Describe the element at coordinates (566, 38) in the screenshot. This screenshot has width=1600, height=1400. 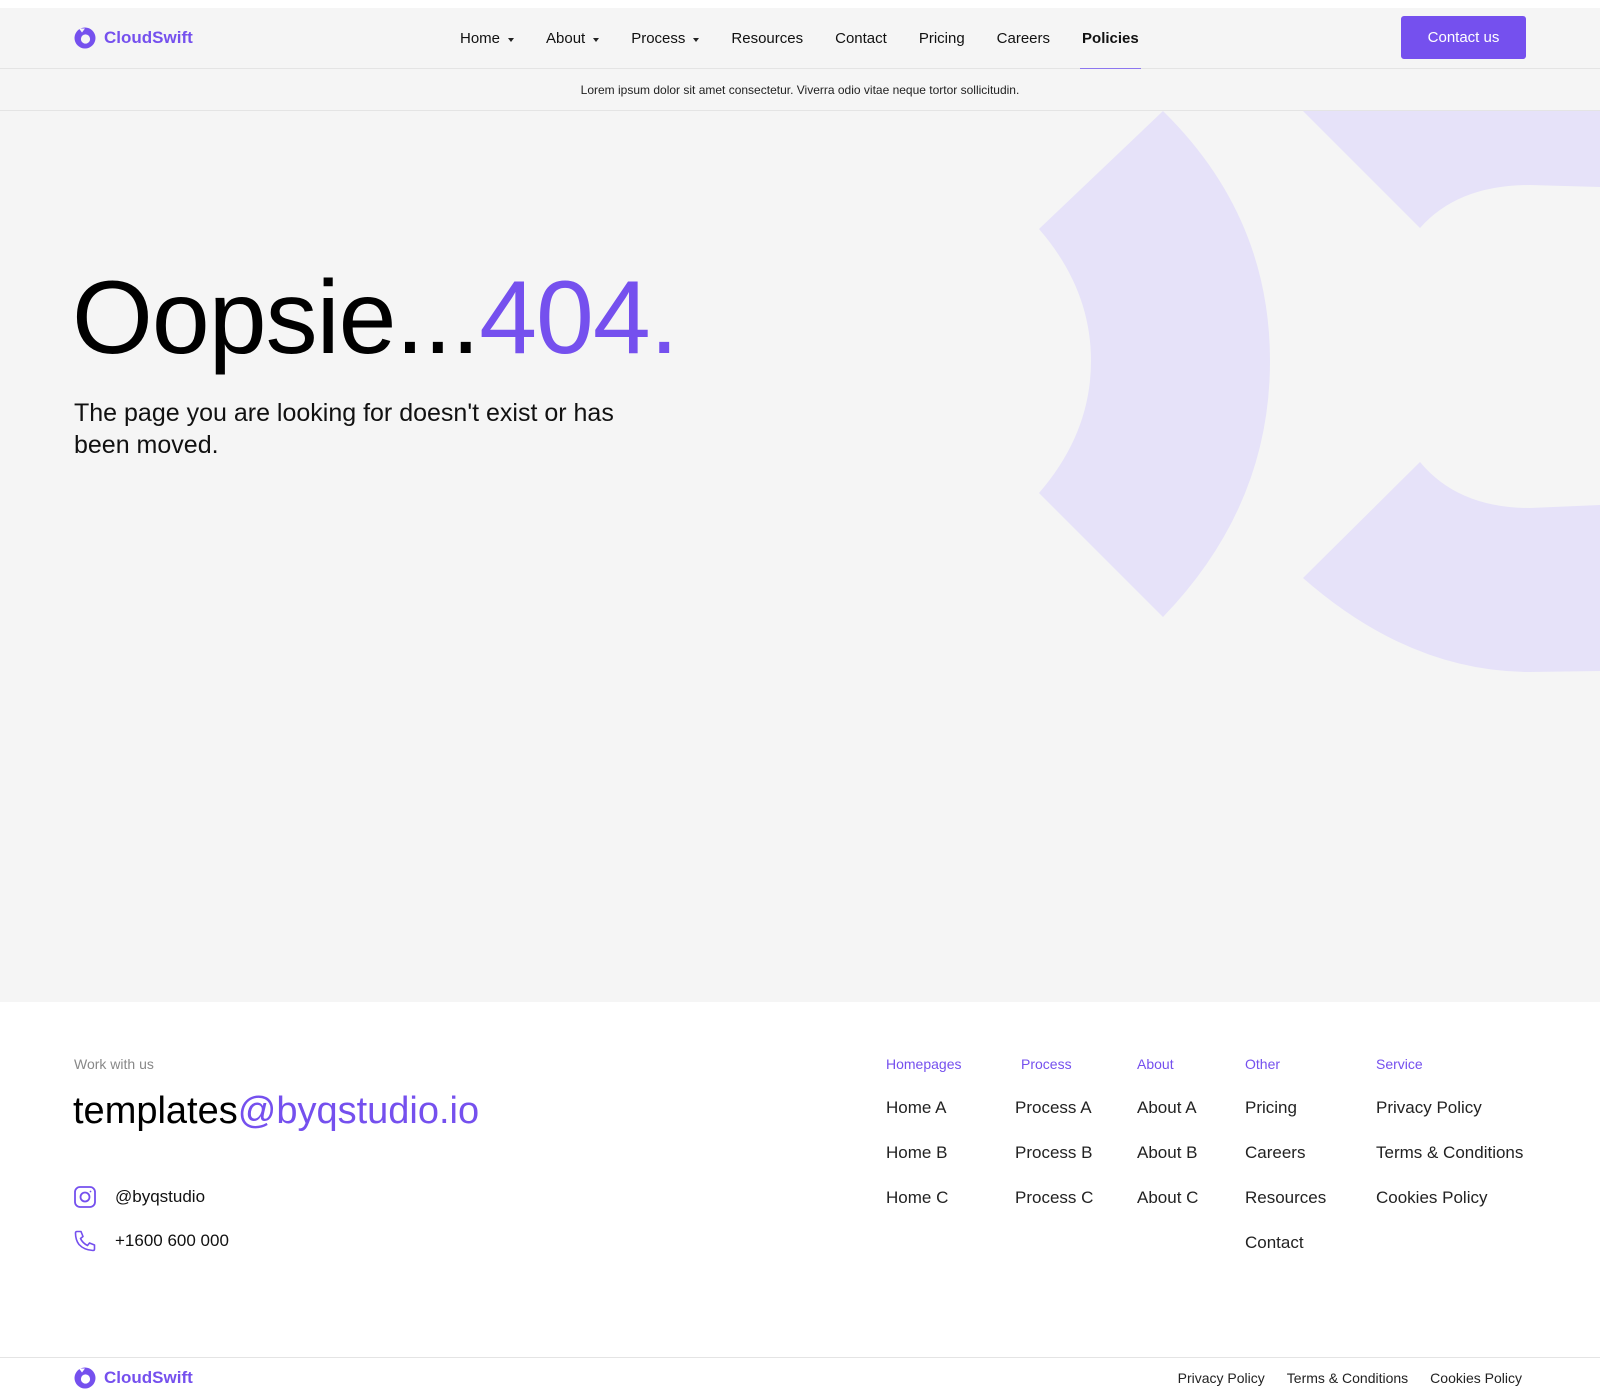
I see `nav-item-label: About` at that location.